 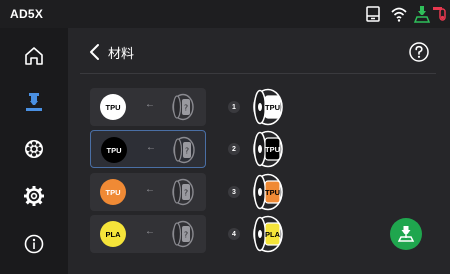 What do you see at coordinates (234, 192) in the screenshot?
I see `slot-number: 3` at bounding box center [234, 192].